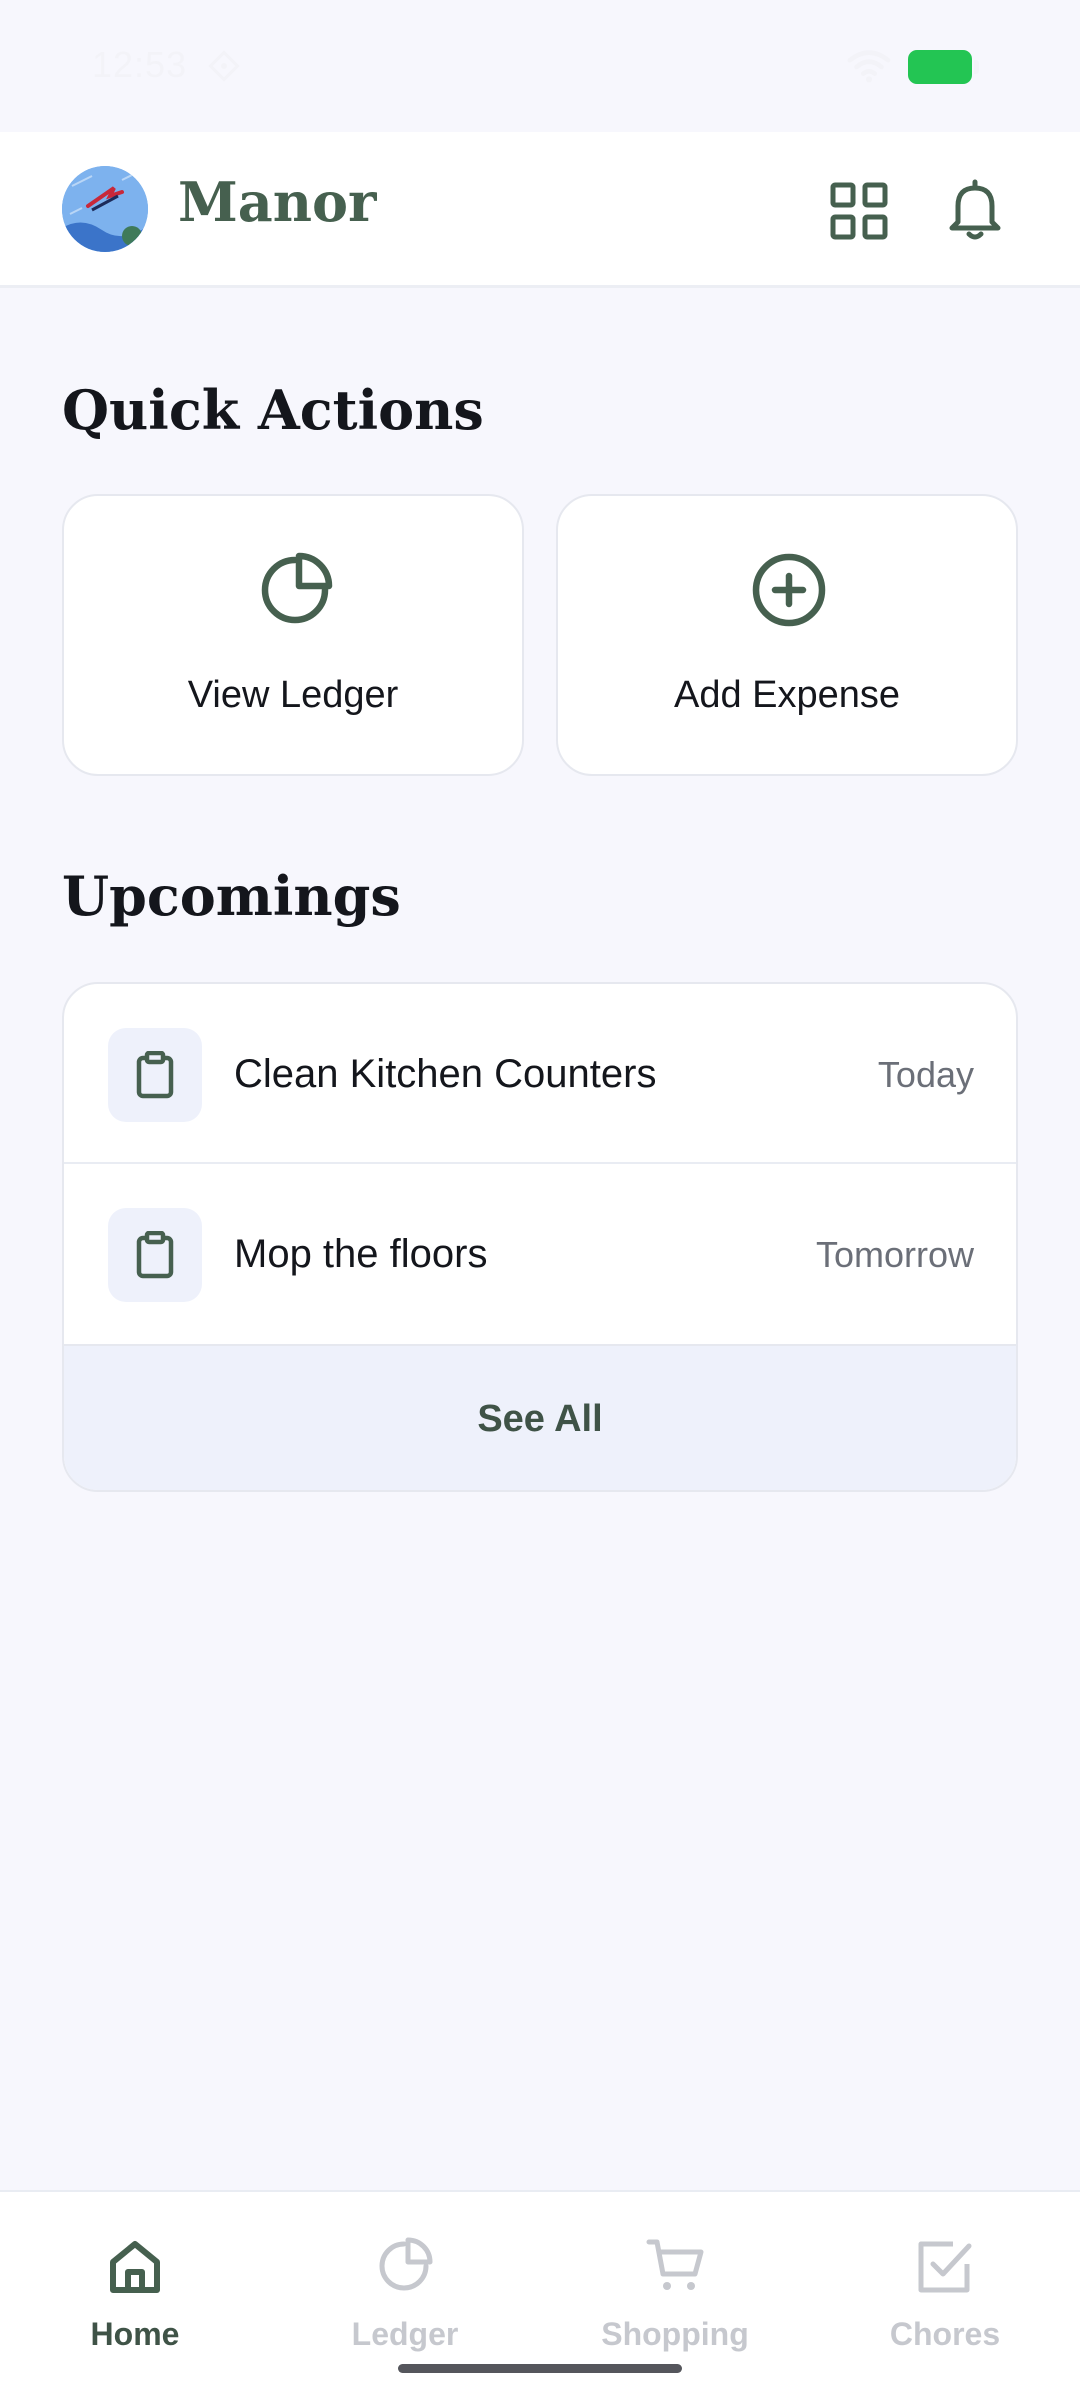 The height and width of the screenshot is (2400, 1080). Describe the element at coordinates (675, 2264) in the screenshot. I see `cart-icon` at that location.